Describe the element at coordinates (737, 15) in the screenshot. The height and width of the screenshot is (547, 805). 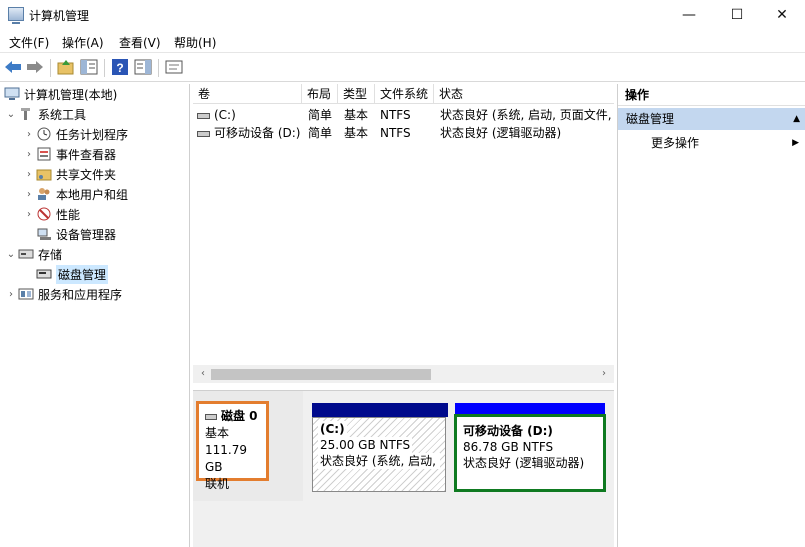
I see `maximize-button: ☐` at that location.